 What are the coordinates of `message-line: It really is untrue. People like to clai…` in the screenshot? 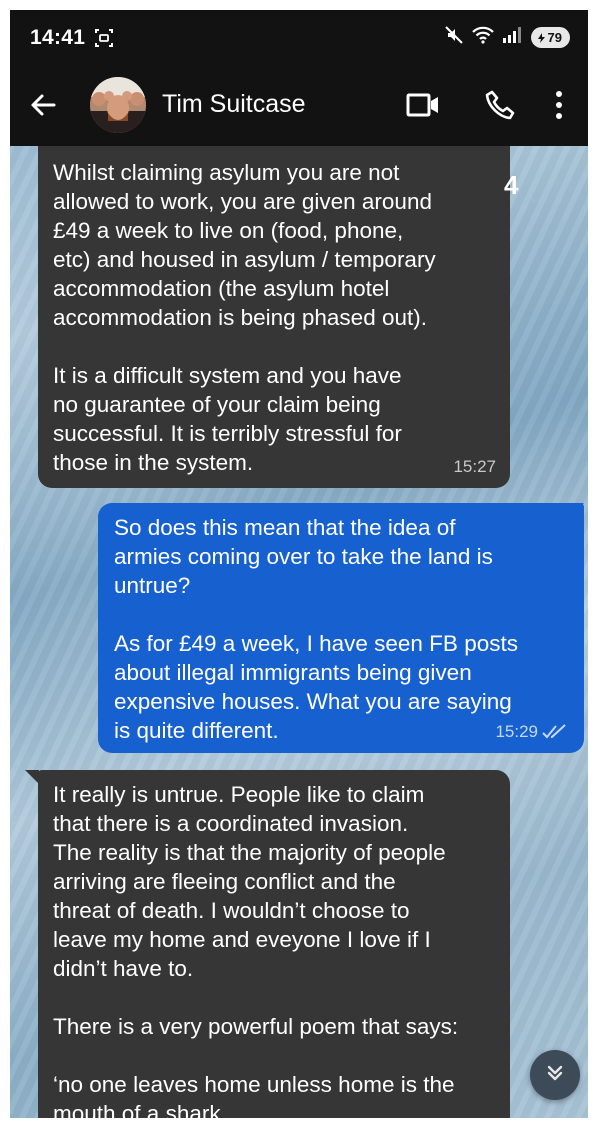 It's located at (239, 794).